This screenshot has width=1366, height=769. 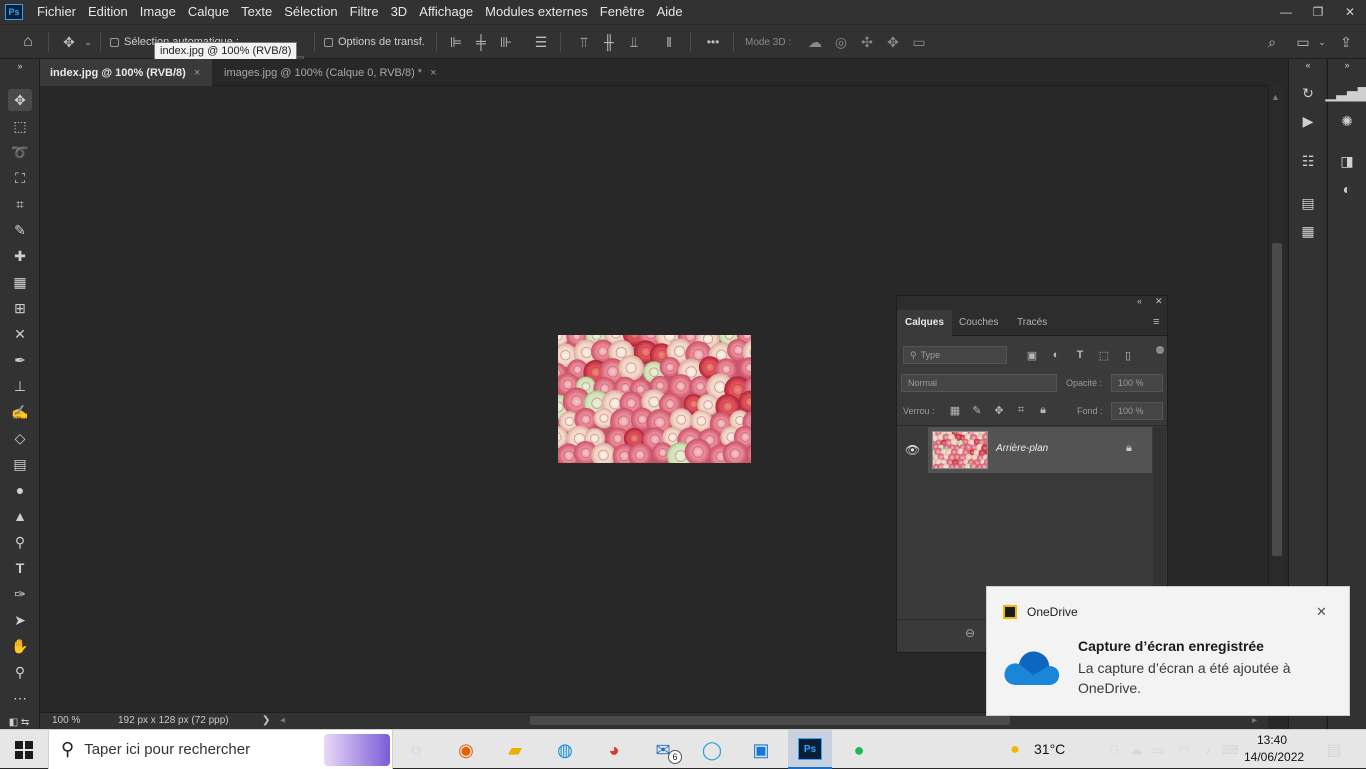 What do you see at coordinates (999, 410) in the screenshot?
I see `lock-position-icon: ✥` at bounding box center [999, 410].